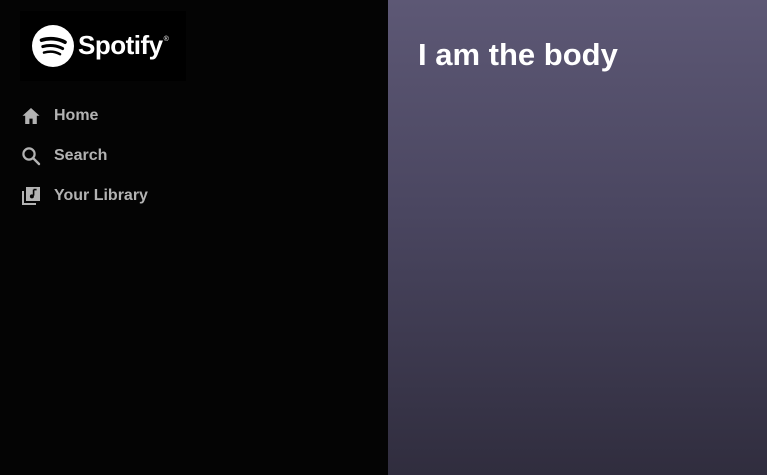  I want to click on spotify-logo: Spotify®, so click(103, 46).